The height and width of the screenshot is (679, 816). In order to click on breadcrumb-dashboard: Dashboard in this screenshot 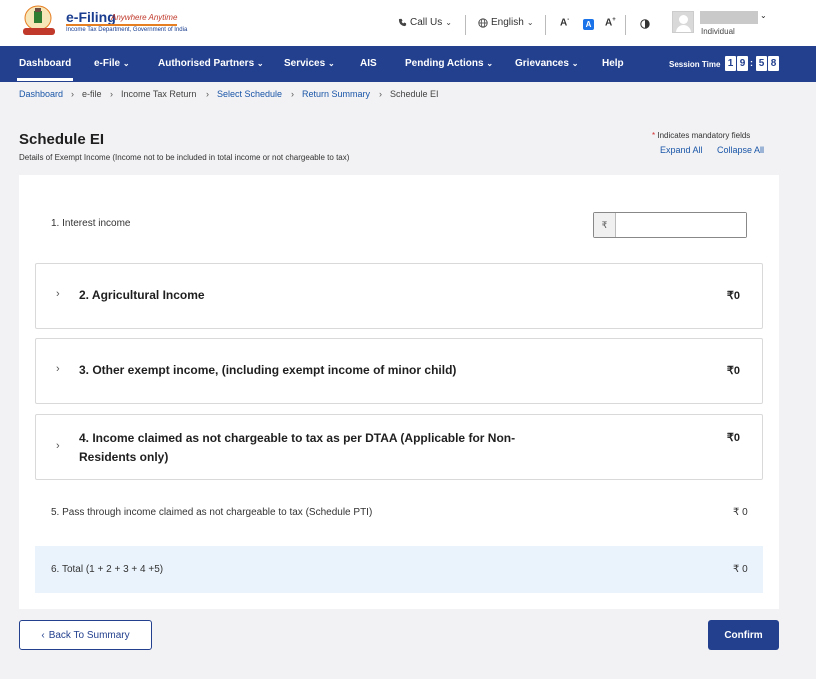, I will do `click(41, 94)`.